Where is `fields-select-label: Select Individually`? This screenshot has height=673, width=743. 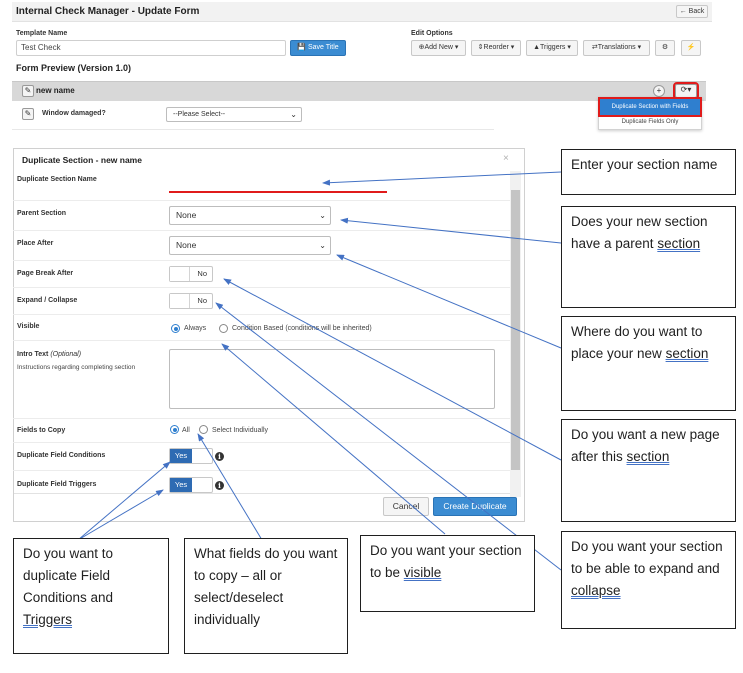 fields-select-label: Select Individually is located at coordinates (240, 430).